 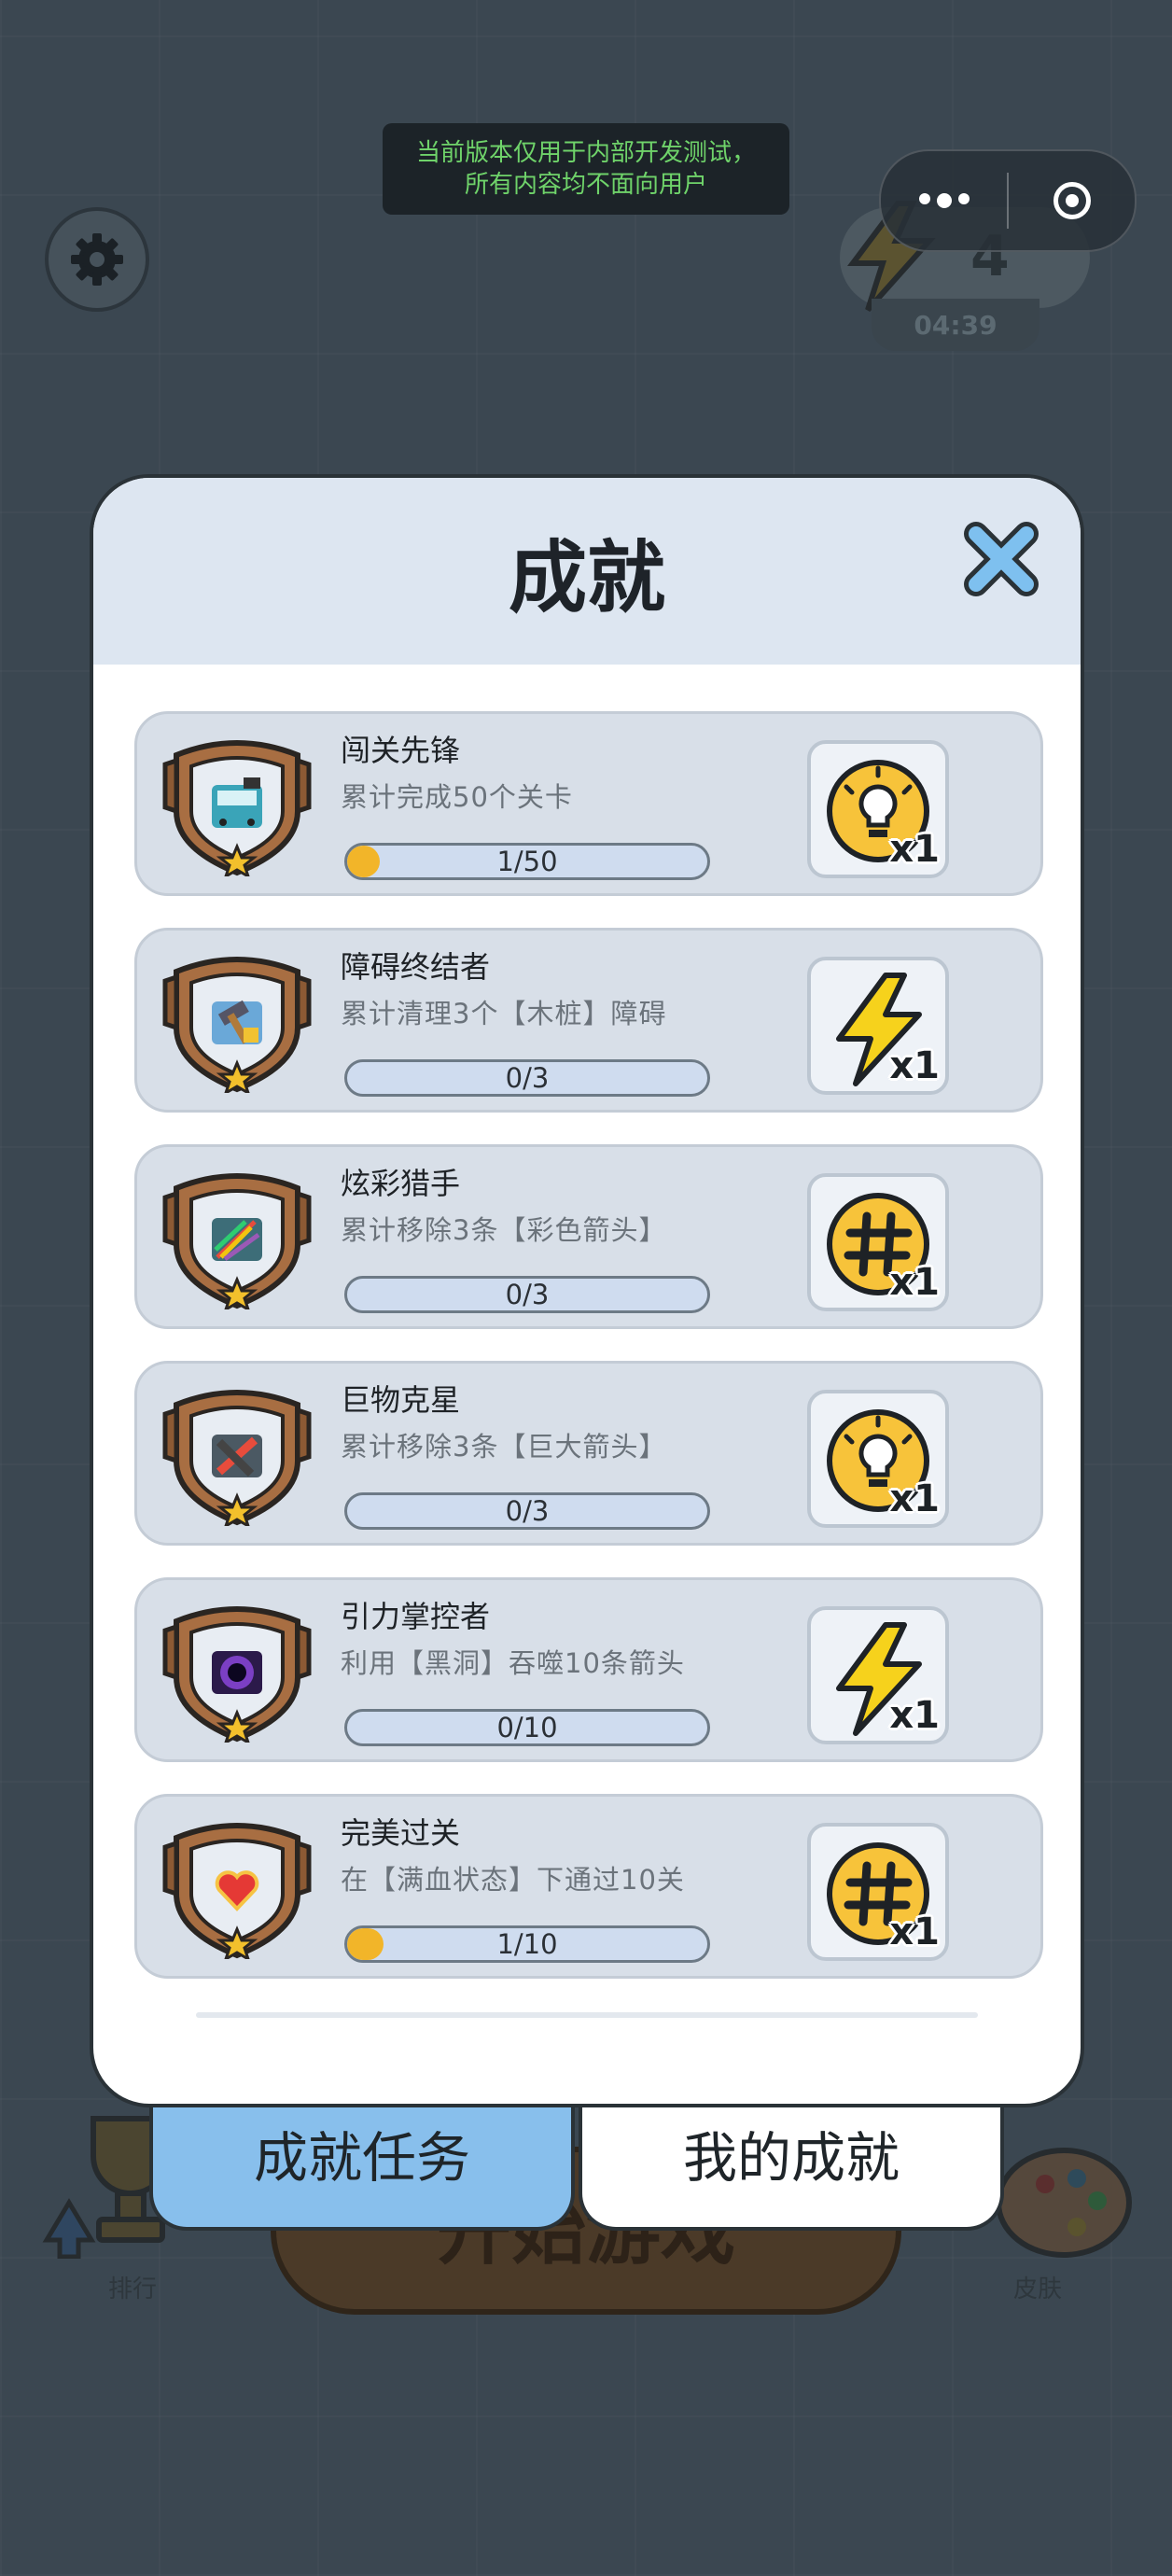 What do you see at coordinates (416, 1616) in the screenshot?
I see `achievement-title: 引力掌控者` at bounding box center [416, 1616].